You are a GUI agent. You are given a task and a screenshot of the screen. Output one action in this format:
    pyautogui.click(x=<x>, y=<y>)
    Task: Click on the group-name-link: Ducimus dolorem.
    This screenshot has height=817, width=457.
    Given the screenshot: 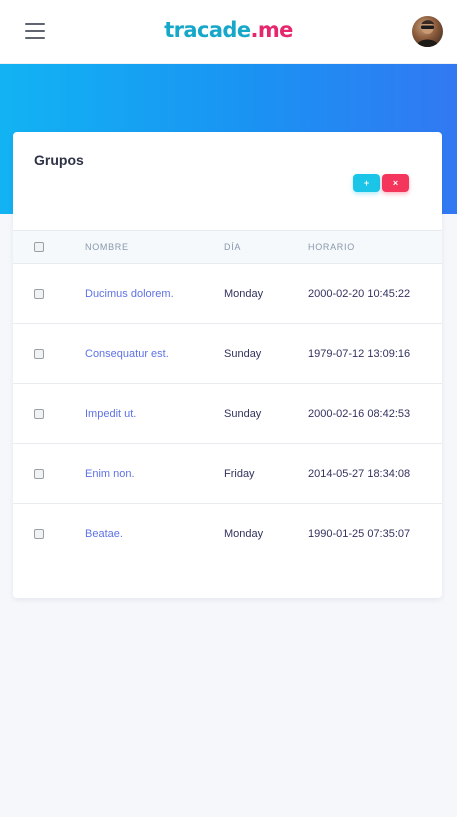 What is the action you would take?
    pyautogui.click(x=129, y=294)
    